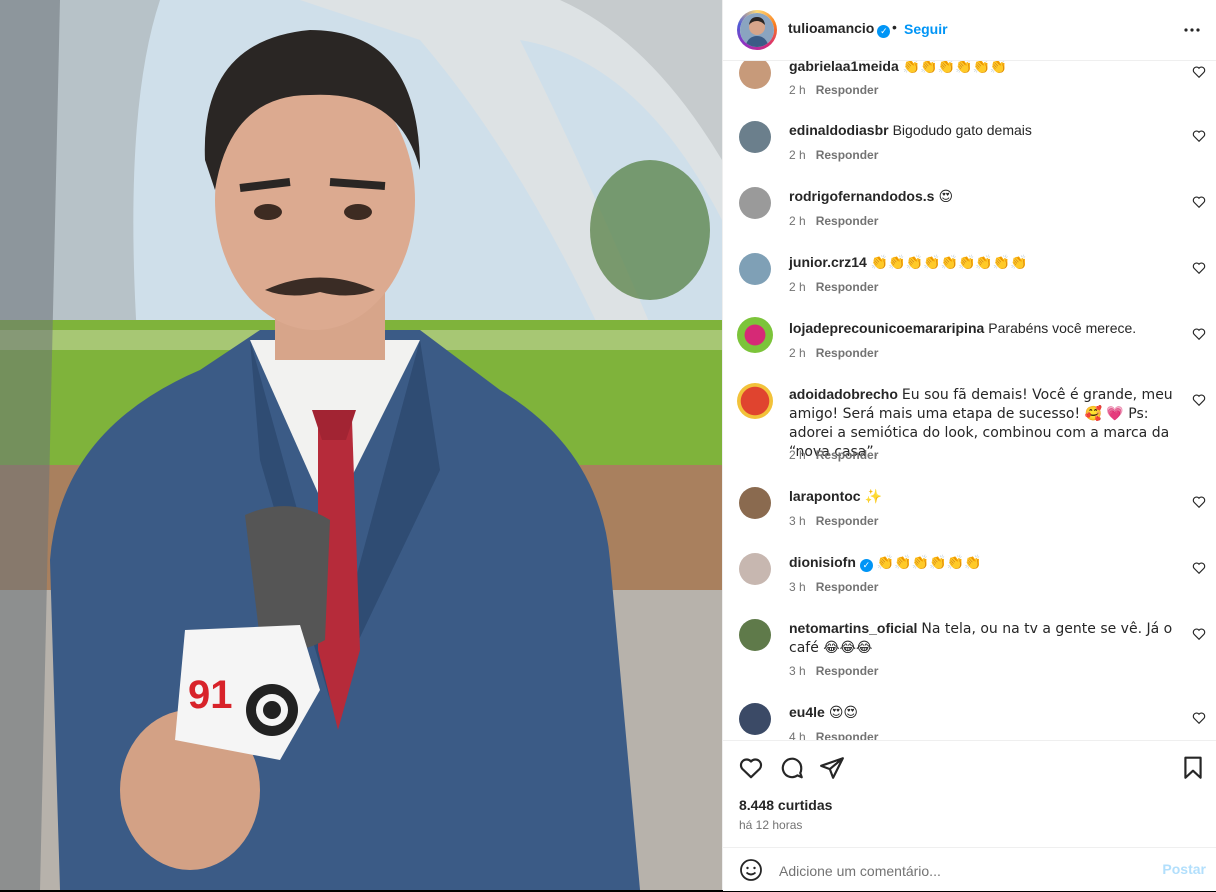 This screenshot has height=892, width=1216. I want to click on more-horizontal-icon, so click(1192, 30).